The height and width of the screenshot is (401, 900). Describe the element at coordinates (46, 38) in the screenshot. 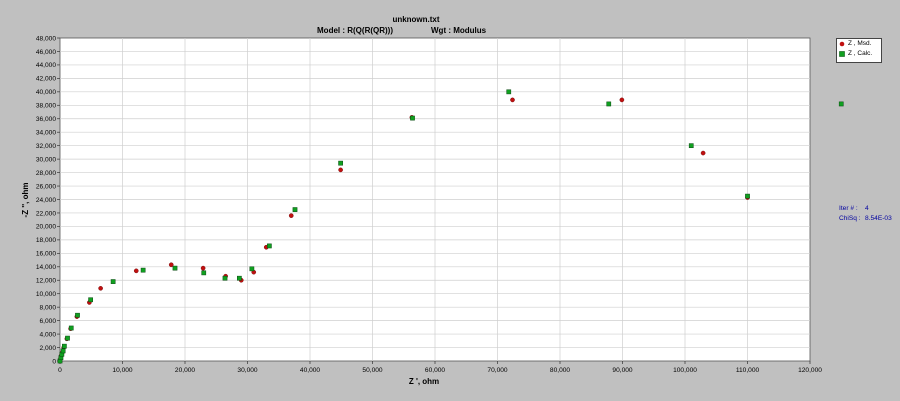

I see `y-tick-label: 48,000` at that location.